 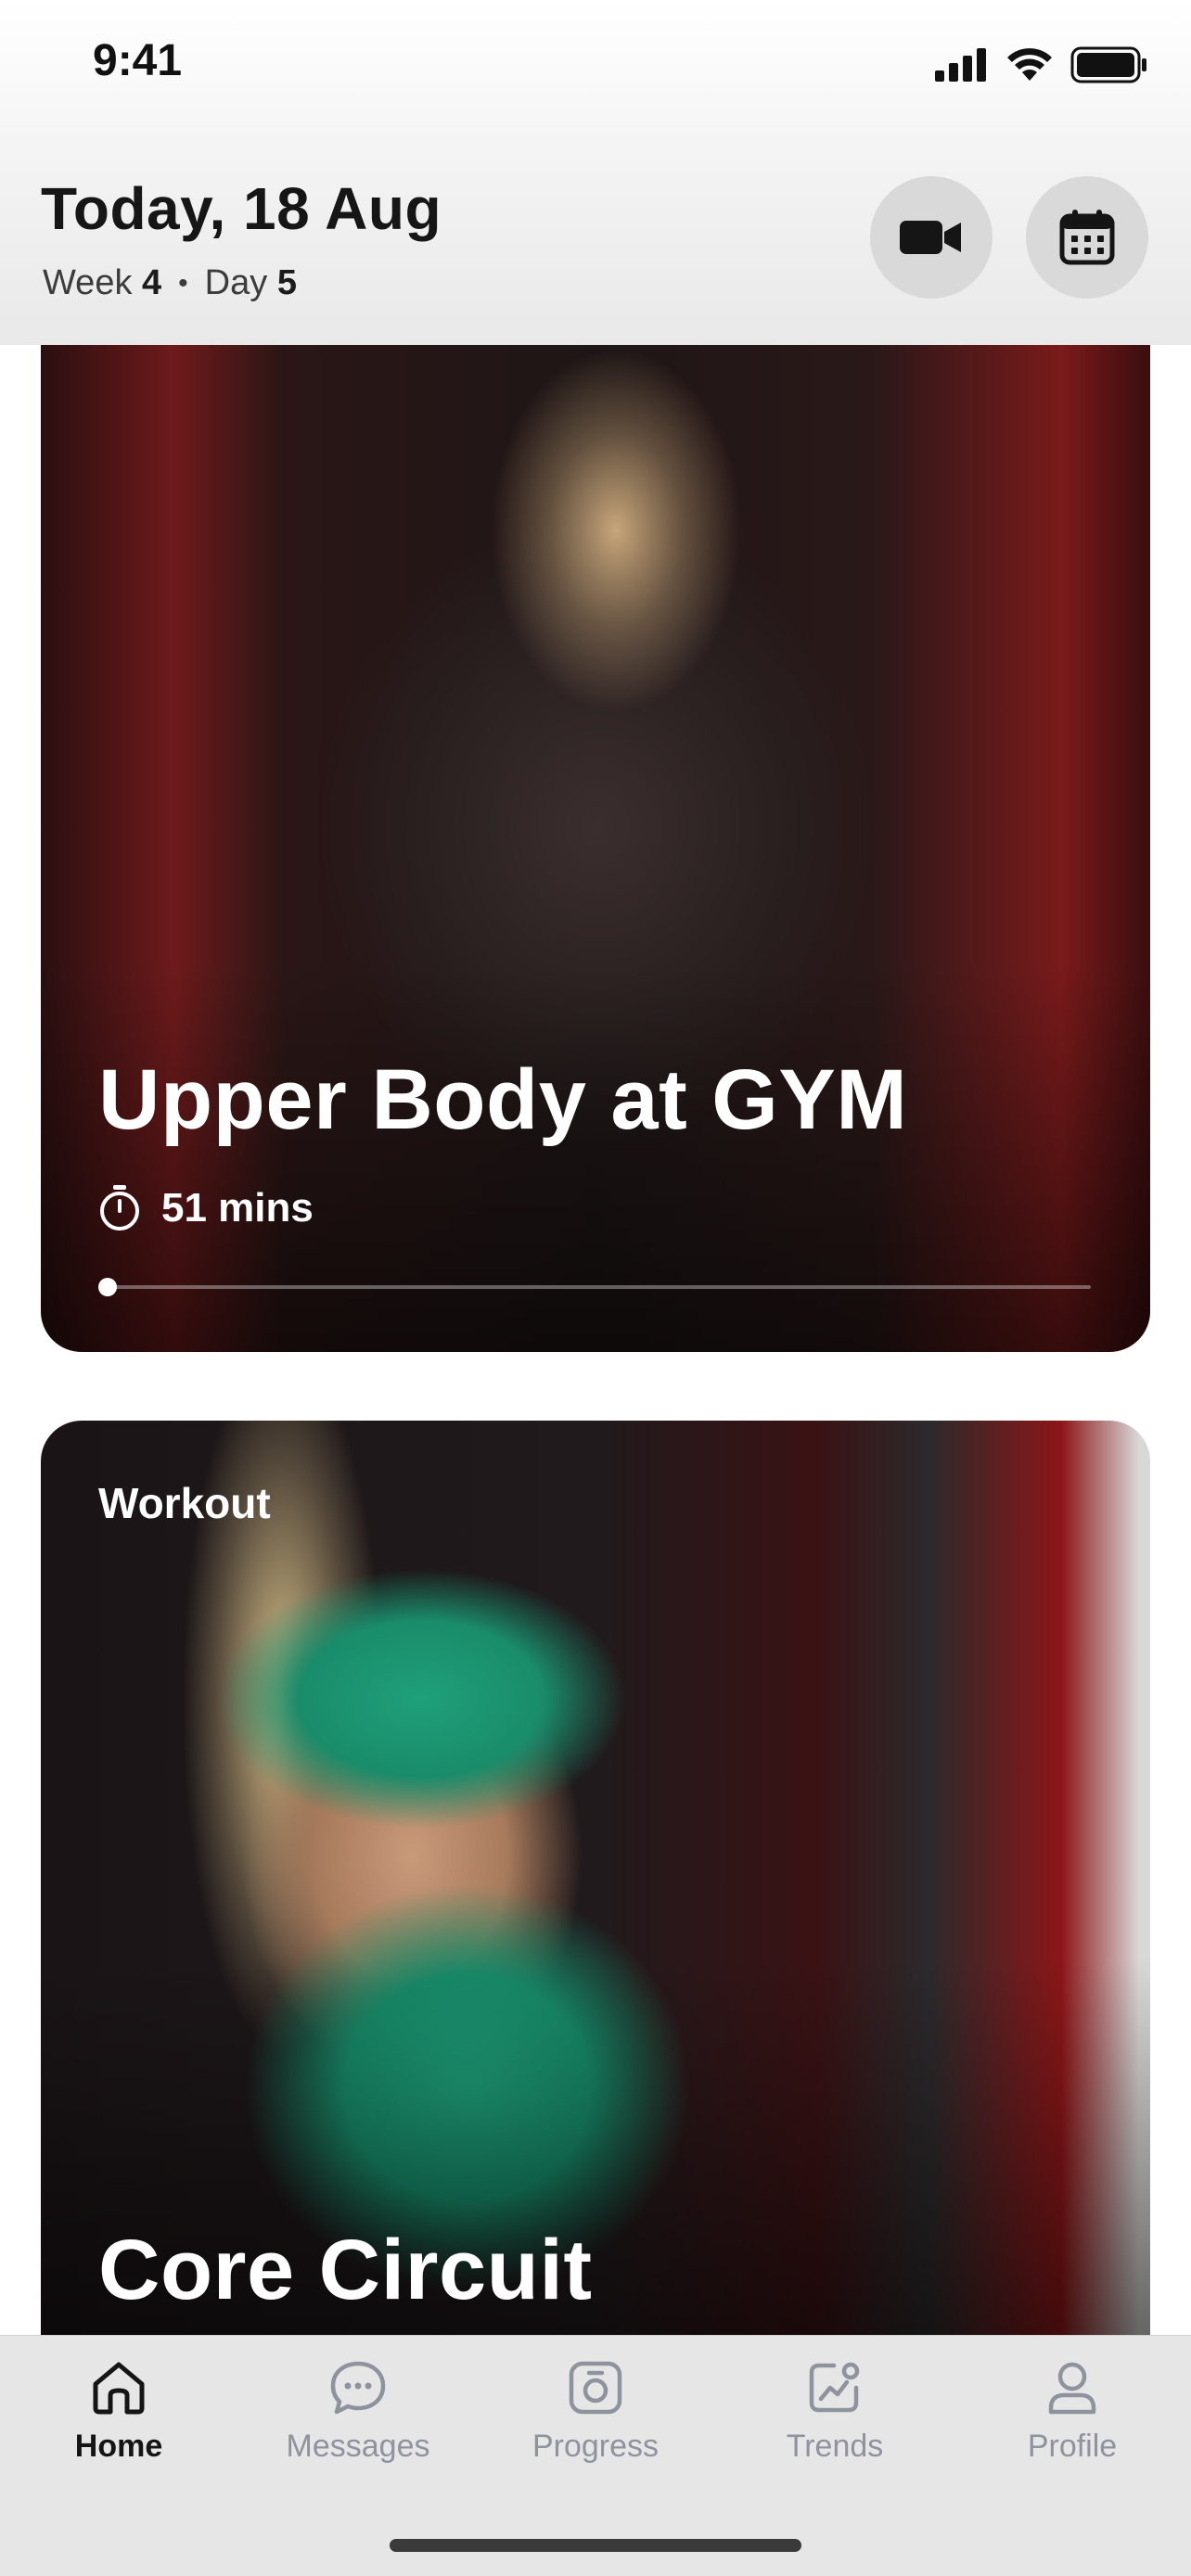 I want to click on workout-duration: 51 mins, so click(x=206, y=1208).